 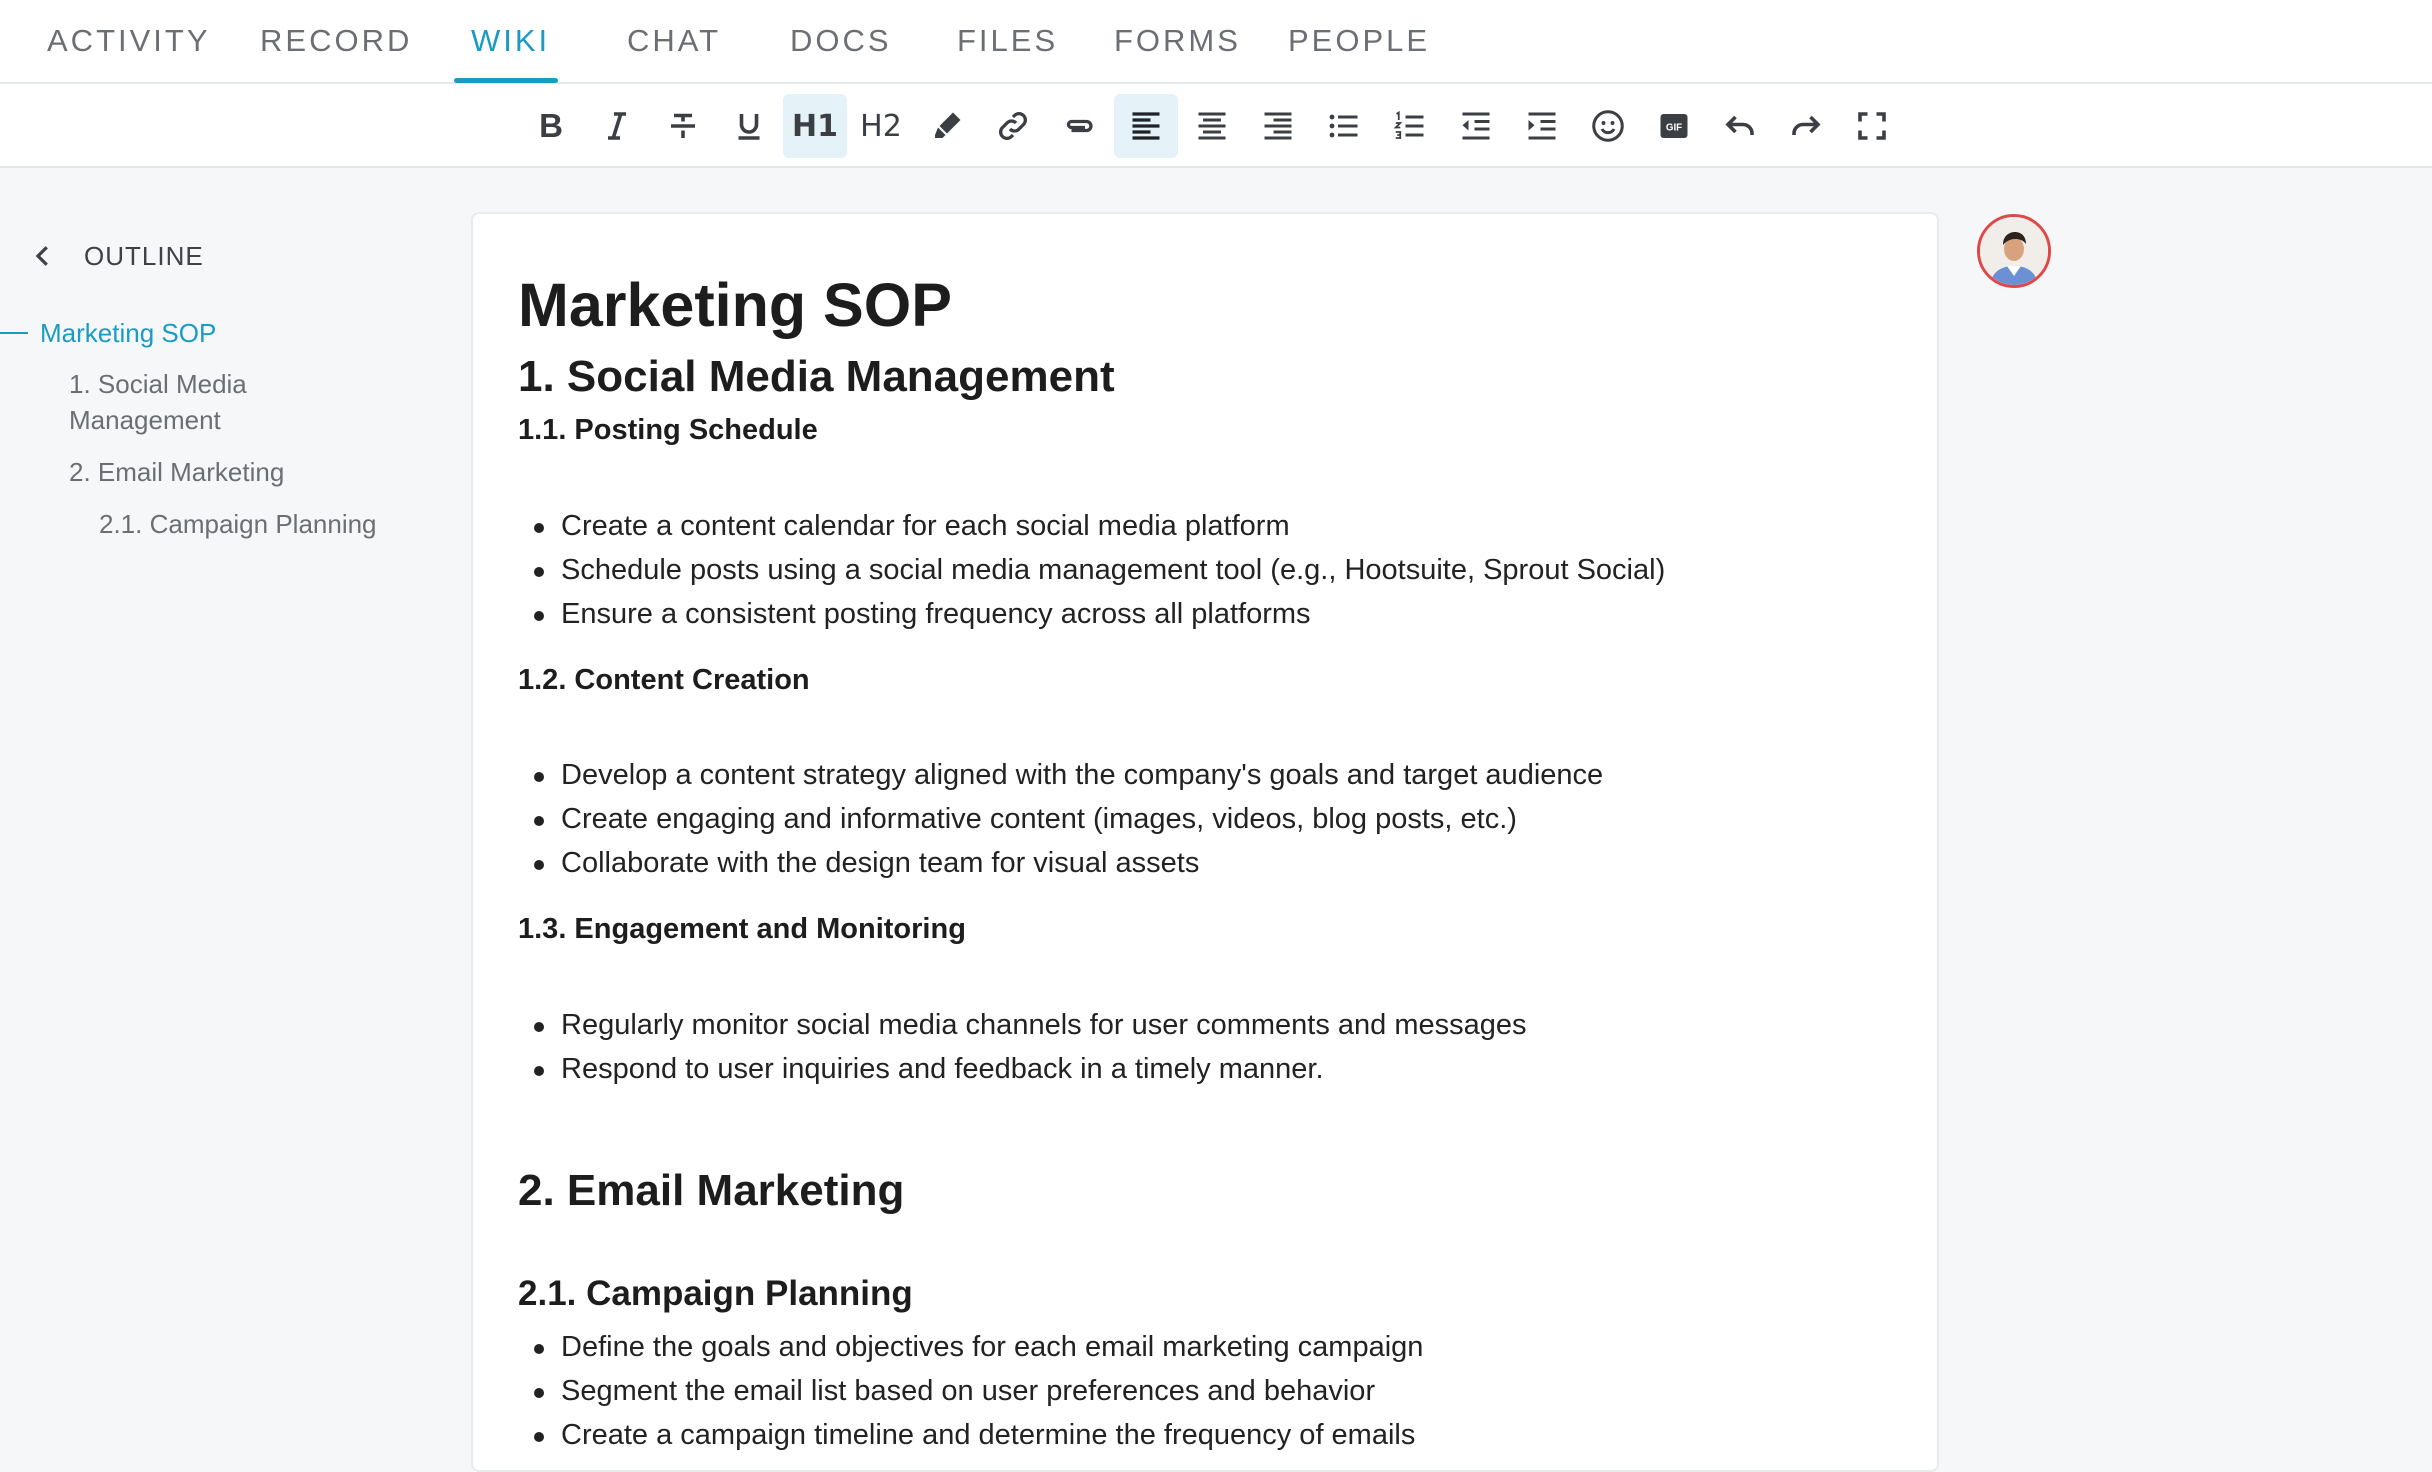 What do you see at coordinates (674, 42) in the screenshot?
I see `tab-chat: CHAT` at bounding box center [674, 42].